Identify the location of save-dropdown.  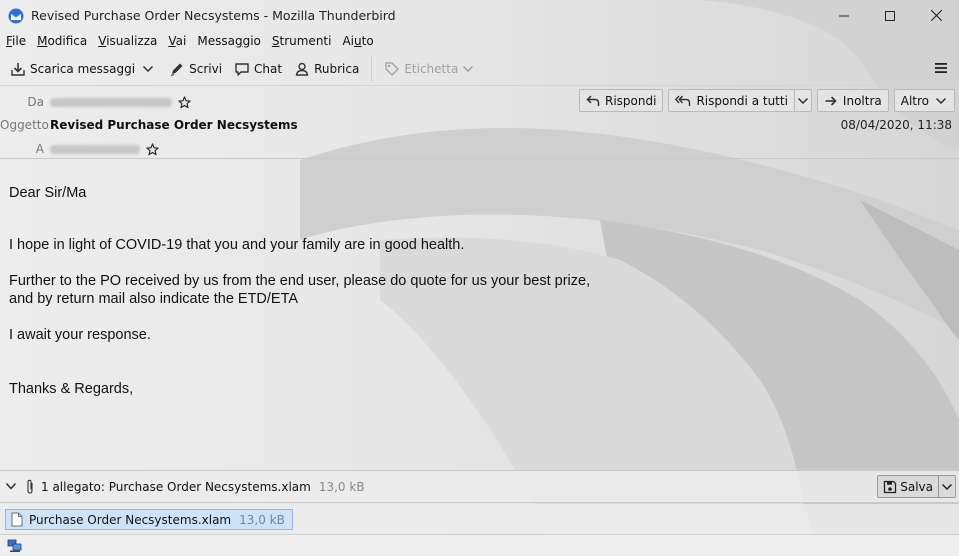
(947, 486).